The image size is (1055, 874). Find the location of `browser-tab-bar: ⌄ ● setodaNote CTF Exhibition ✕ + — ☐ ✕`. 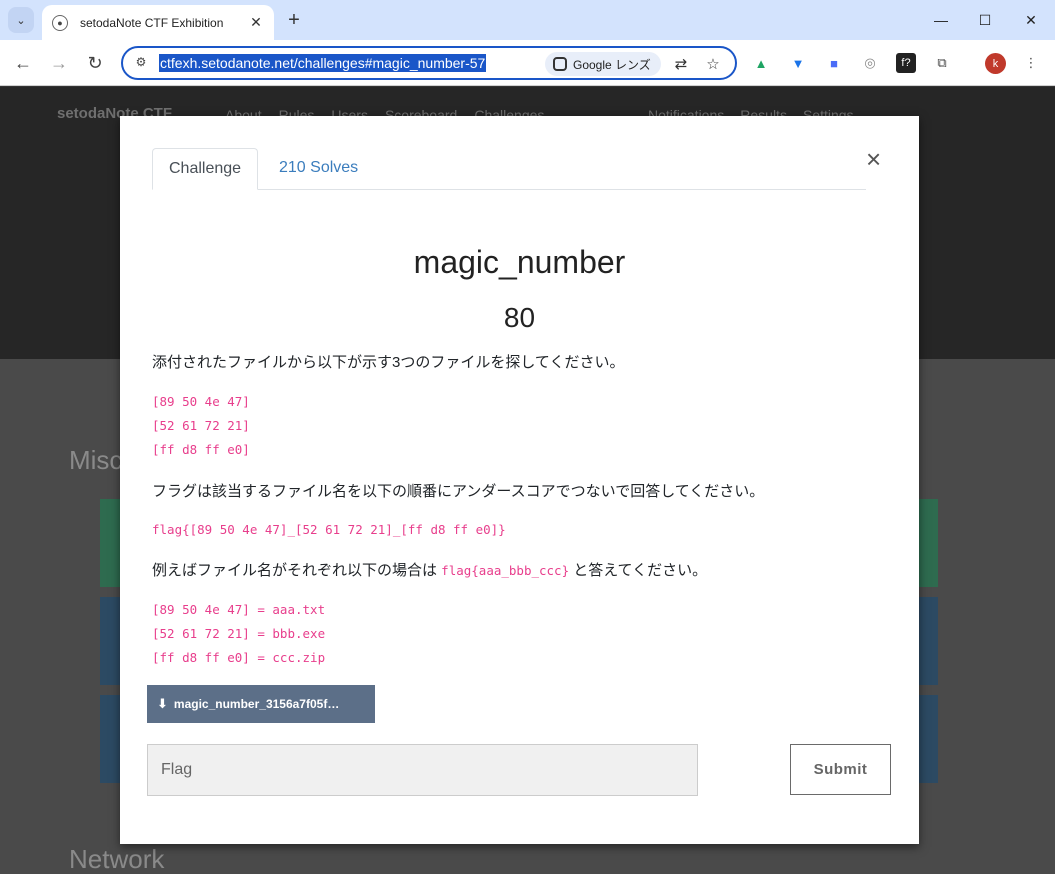

browser-tab-bar: ⌄ ● setodaNote CTF Exhibition ✕ + — ☐ ✕ is located at coordinates (527, 20).